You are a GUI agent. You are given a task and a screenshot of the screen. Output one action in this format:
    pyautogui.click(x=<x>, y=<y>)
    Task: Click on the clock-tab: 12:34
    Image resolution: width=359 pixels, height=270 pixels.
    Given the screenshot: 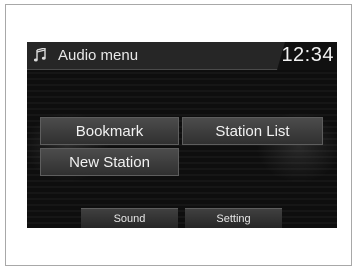 What is the action you would take?
    pyautogui.click(x=307, y=56)
    